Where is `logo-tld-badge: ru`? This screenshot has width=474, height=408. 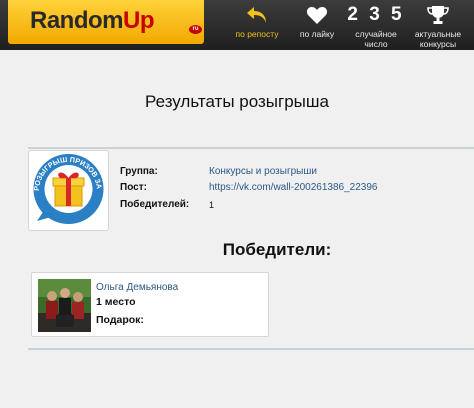
logo-tld-badge: ru is located at coordinates (195, 29).